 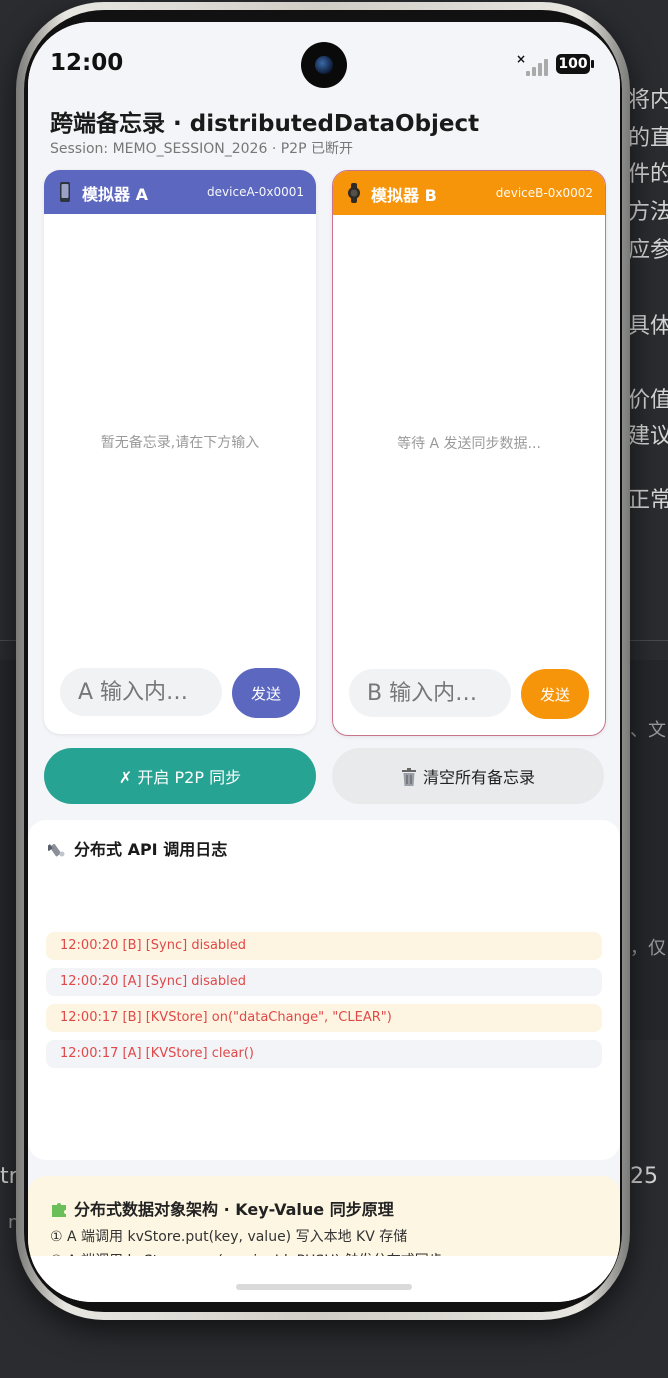 What do you see at coordinates (180, 443) in the screenshot?
I see `device-a-empty-text: 暂无备忘录,请在下方输入` at bounding box center [180, 443].